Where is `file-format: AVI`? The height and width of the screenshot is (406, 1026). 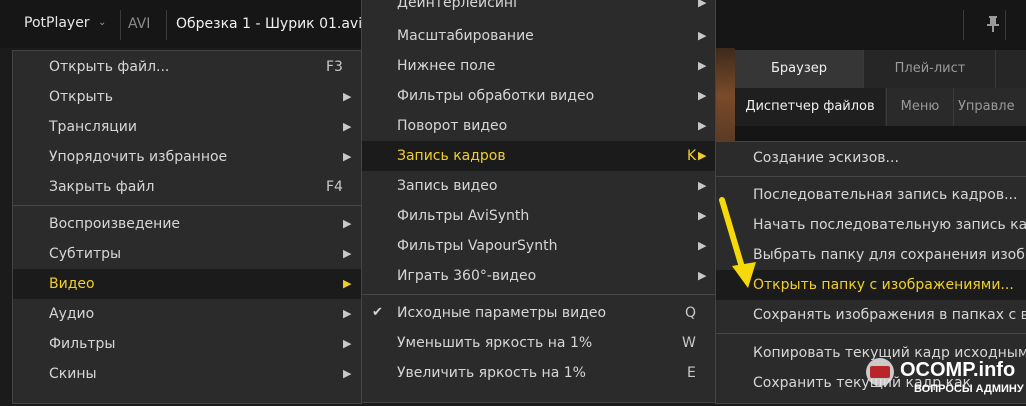
file-format: AVI is located at coordinates (139, 24).